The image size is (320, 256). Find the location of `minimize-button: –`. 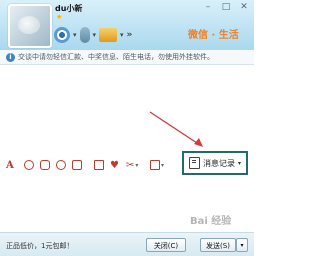

minimize-button: – is located at coordinates (208, 7).